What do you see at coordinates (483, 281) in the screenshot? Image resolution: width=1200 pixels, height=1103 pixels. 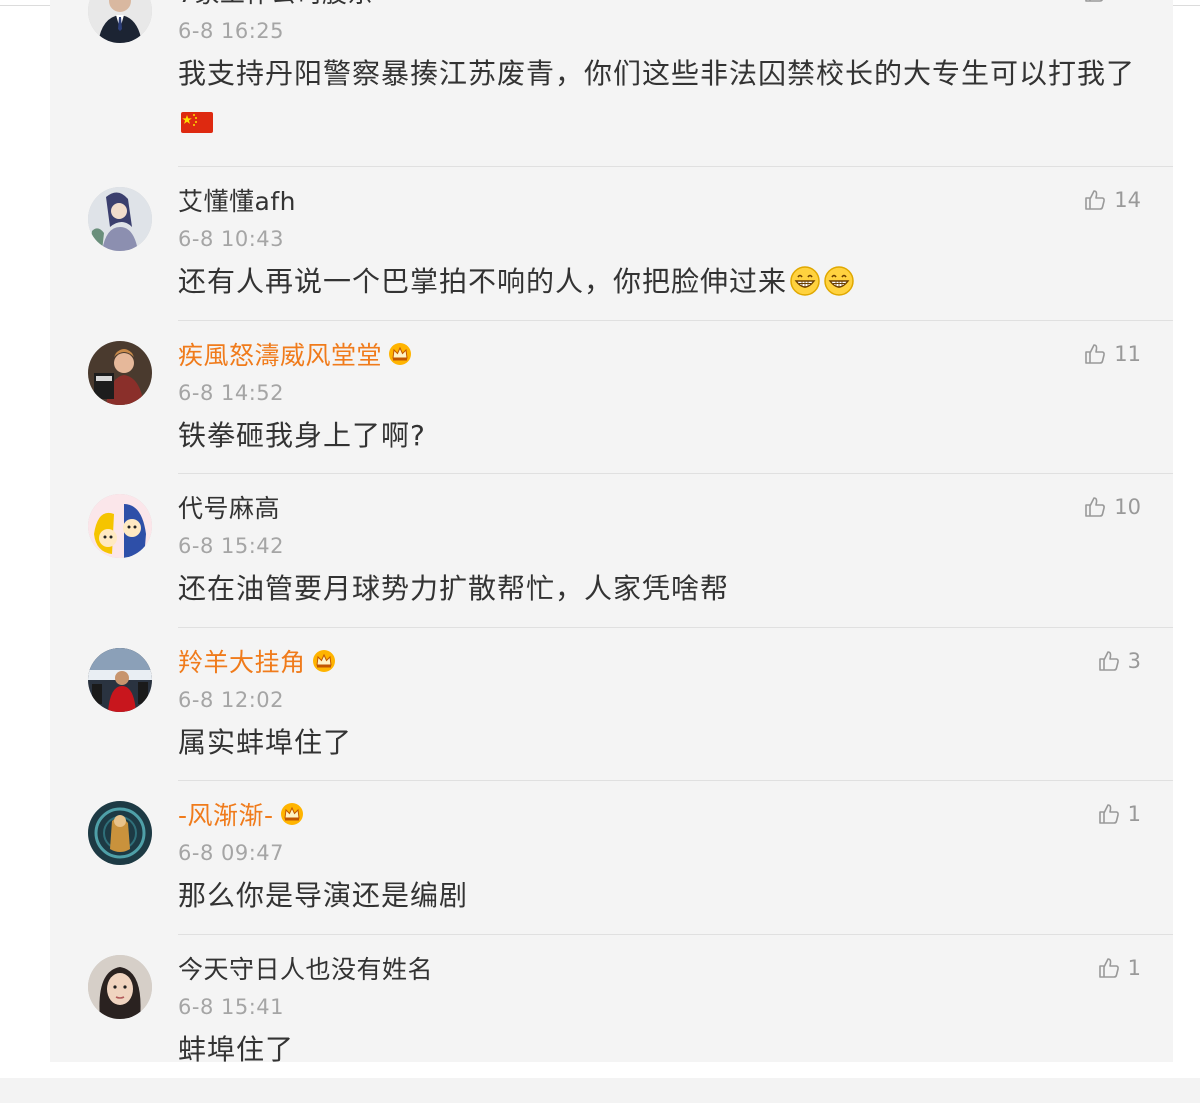 I see `comment-text-content: 还有人再说一个巴掌拍不响的人，你把脸伸过来` at bounding box center [483, 281].